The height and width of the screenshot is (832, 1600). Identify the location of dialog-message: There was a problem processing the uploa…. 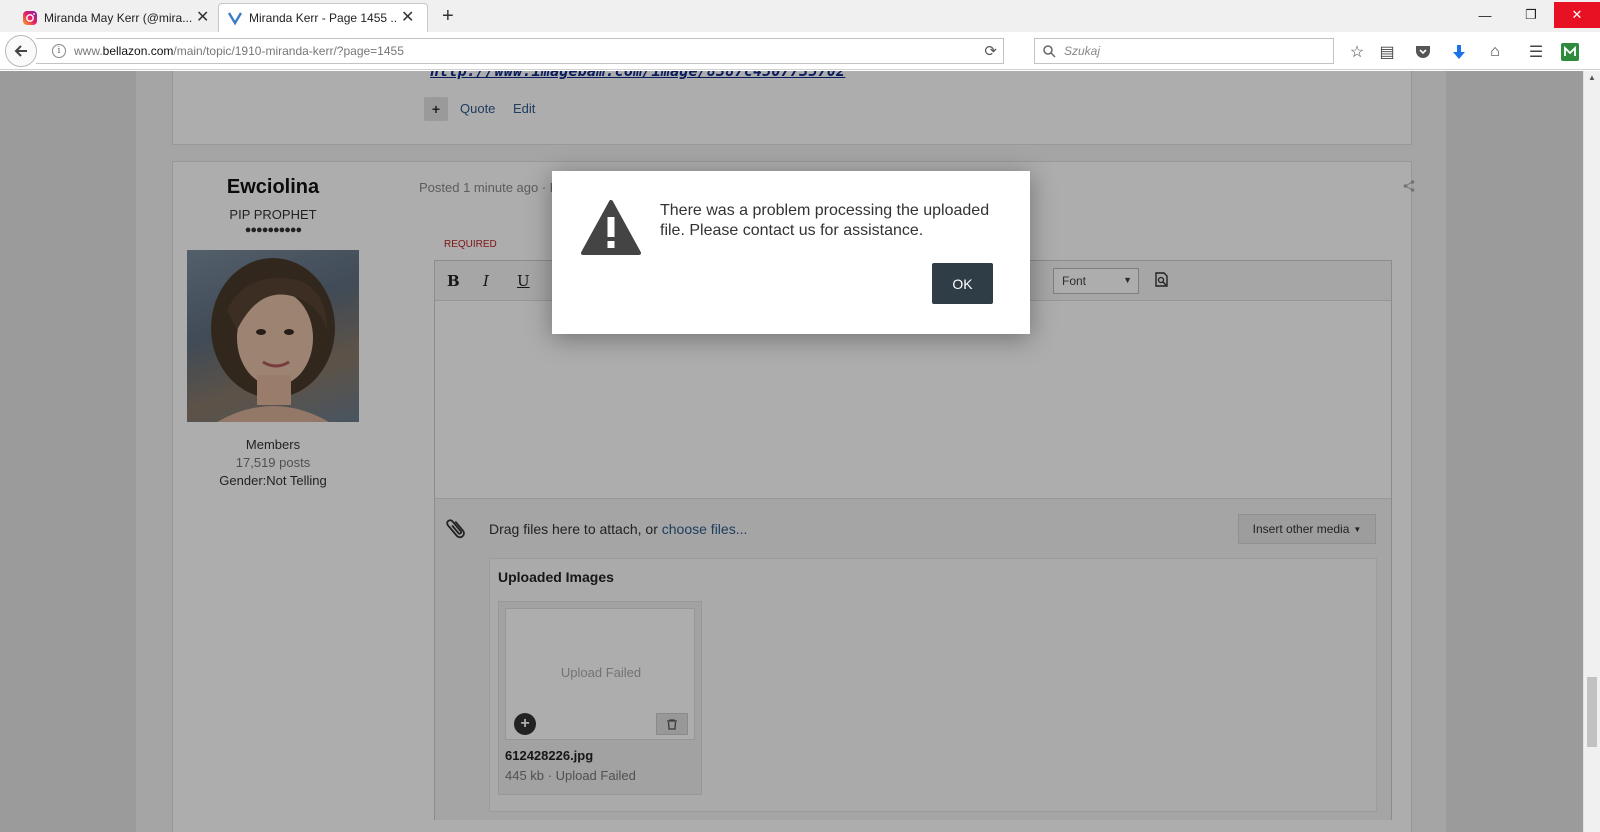
(825, 220).